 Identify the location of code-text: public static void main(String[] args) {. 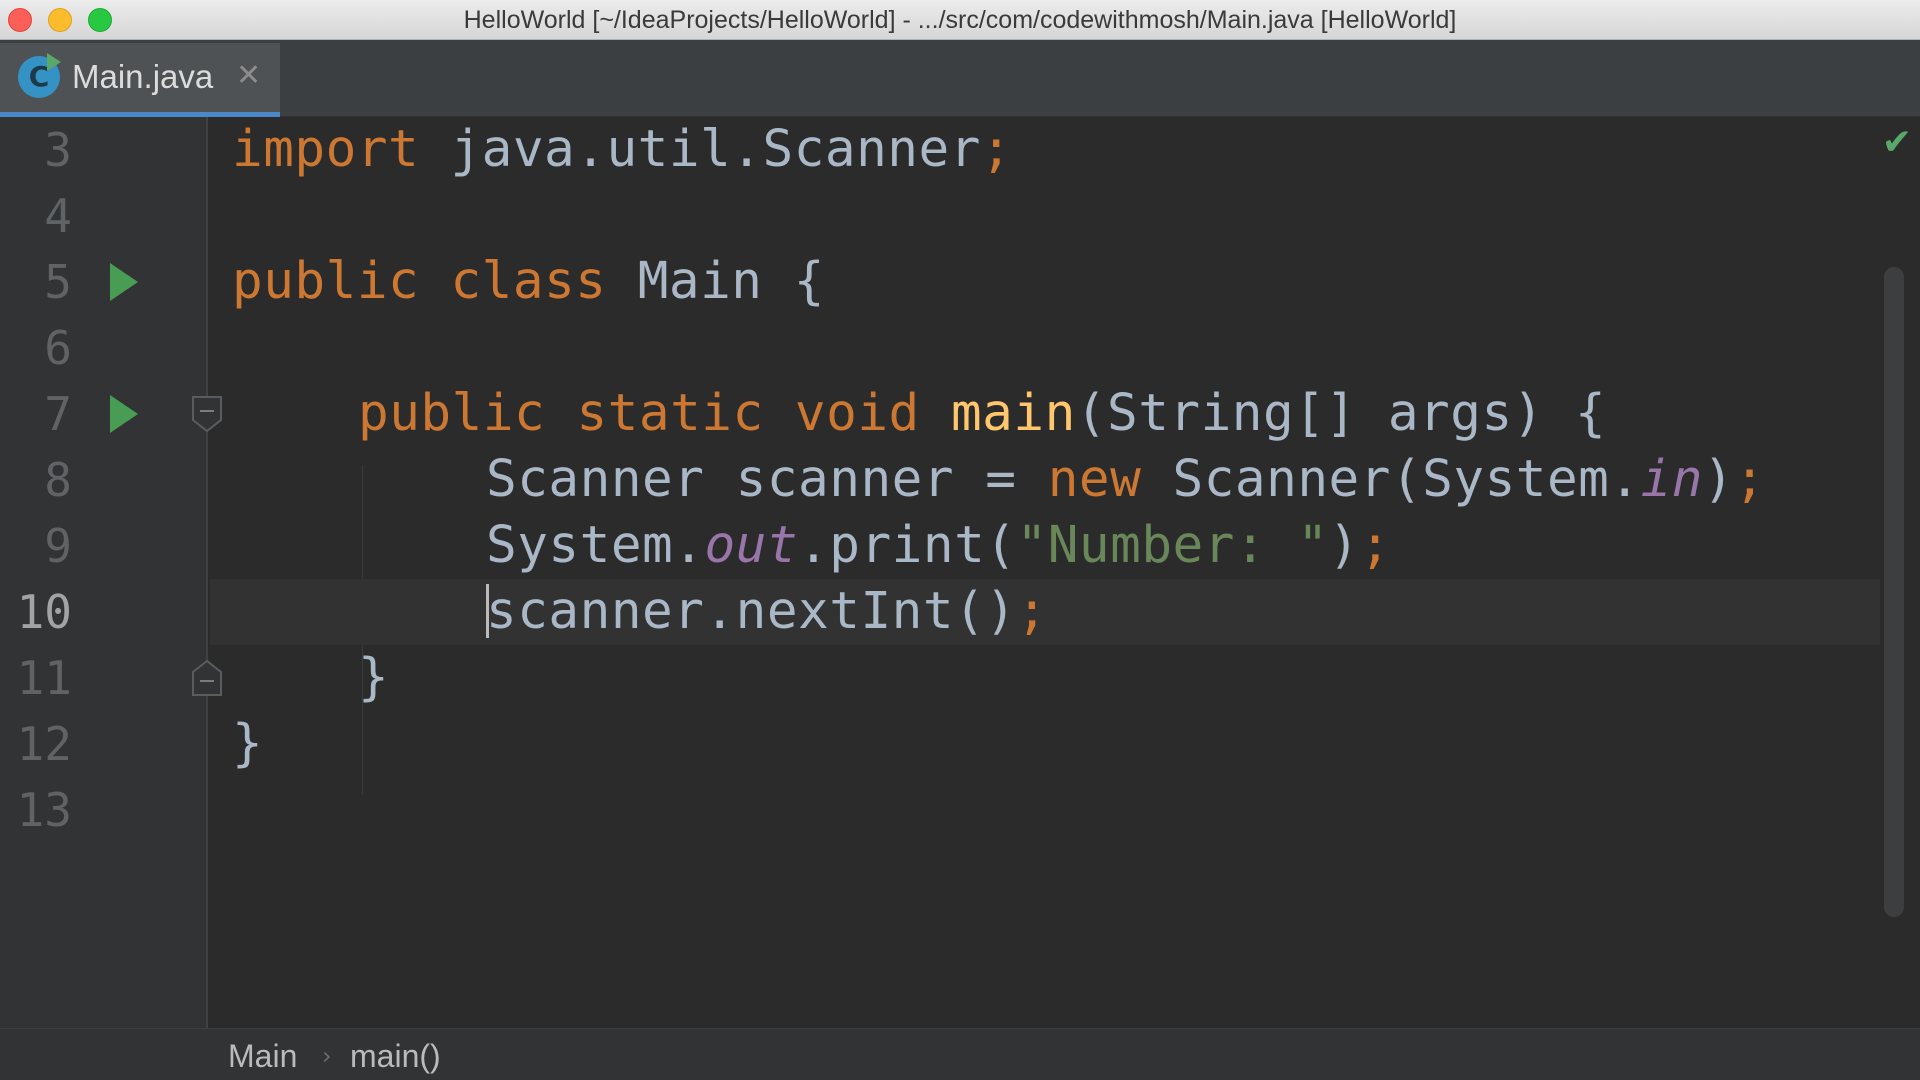
(982, 414).